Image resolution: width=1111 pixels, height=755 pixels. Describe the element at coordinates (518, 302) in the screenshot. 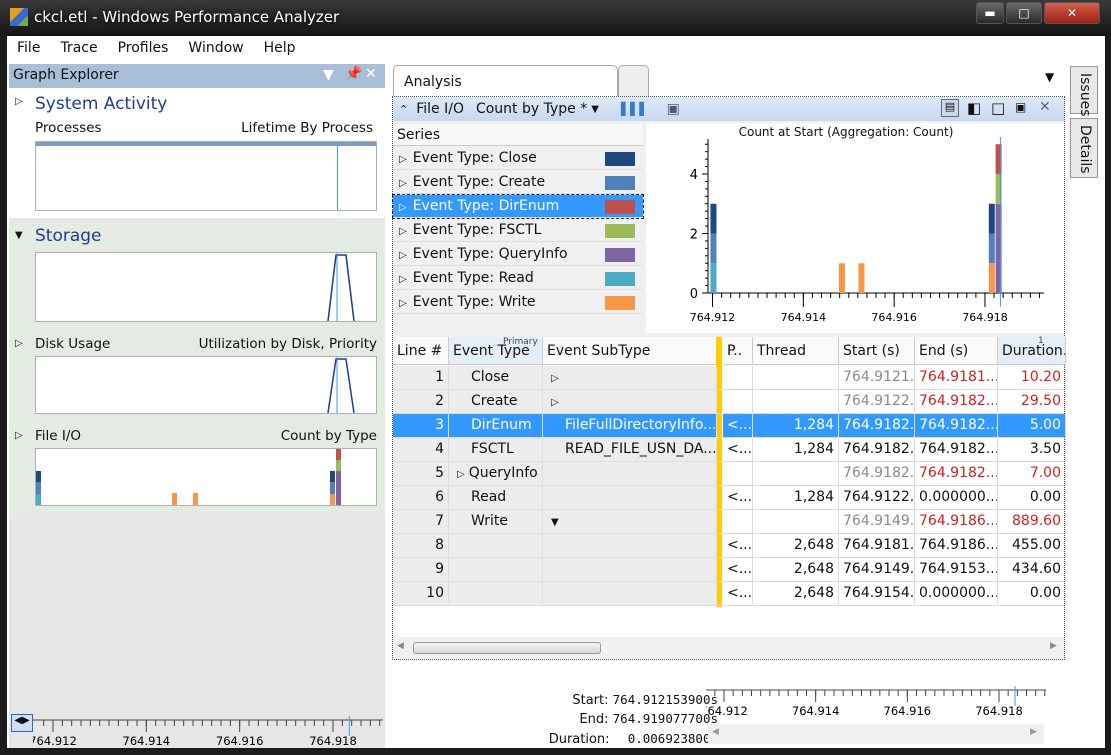

I see `series-item: ▷ Event Type: Write` at that location.